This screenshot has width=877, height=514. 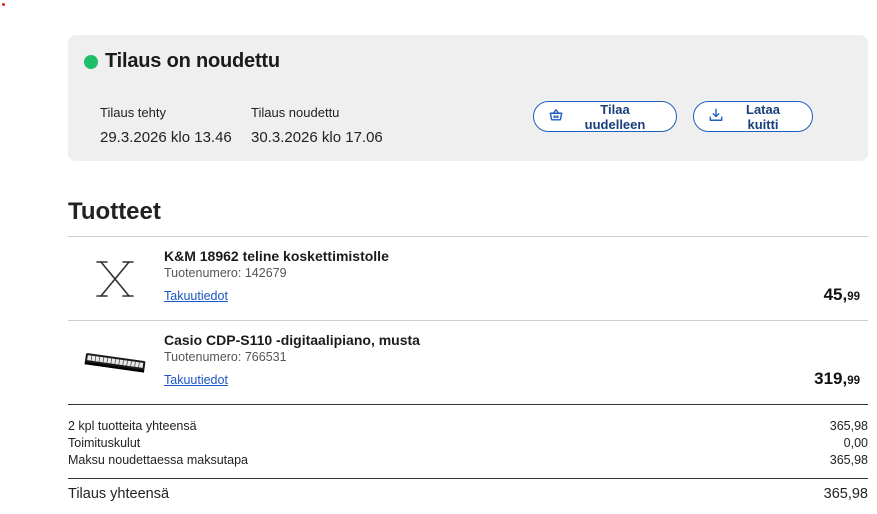 I want to click on keyboard-stand-icon, so click(x=115, y=279).